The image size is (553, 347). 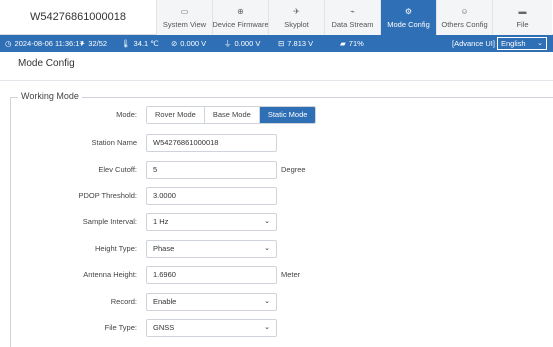 What do you see at coordinates (50, 96) in the screenshot?
I see `group-label: Working Mode` at bounding box center [50, 96].